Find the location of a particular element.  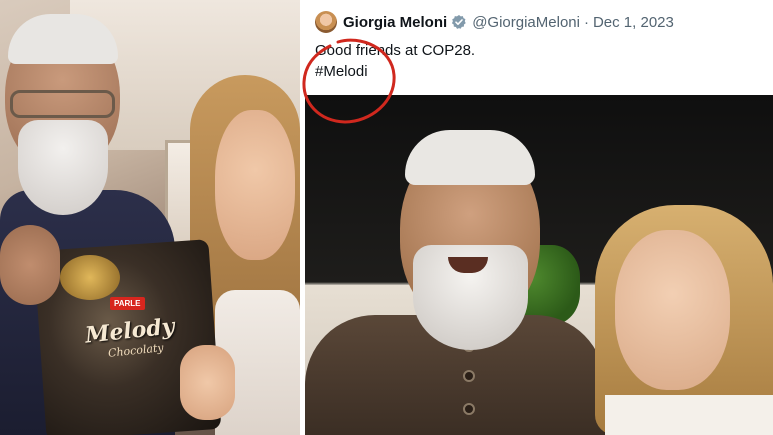

user-handle: @GiorgiaMeloni is located at coordinates (526, 22).